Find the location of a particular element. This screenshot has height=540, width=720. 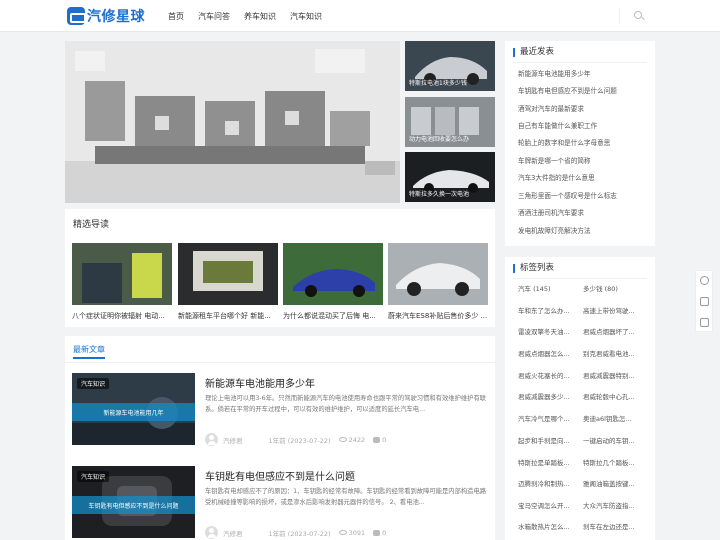

recent-post-link: 新能源车电池能用多少年 is located at coordinates (554, 73).